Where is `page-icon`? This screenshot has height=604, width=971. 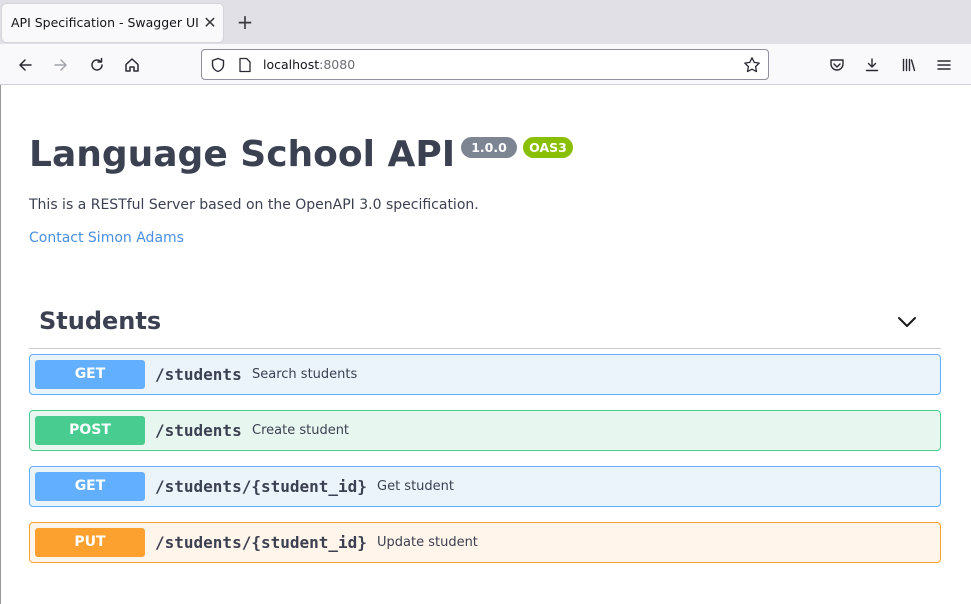 page-icon is located at coordinates (245, 67).